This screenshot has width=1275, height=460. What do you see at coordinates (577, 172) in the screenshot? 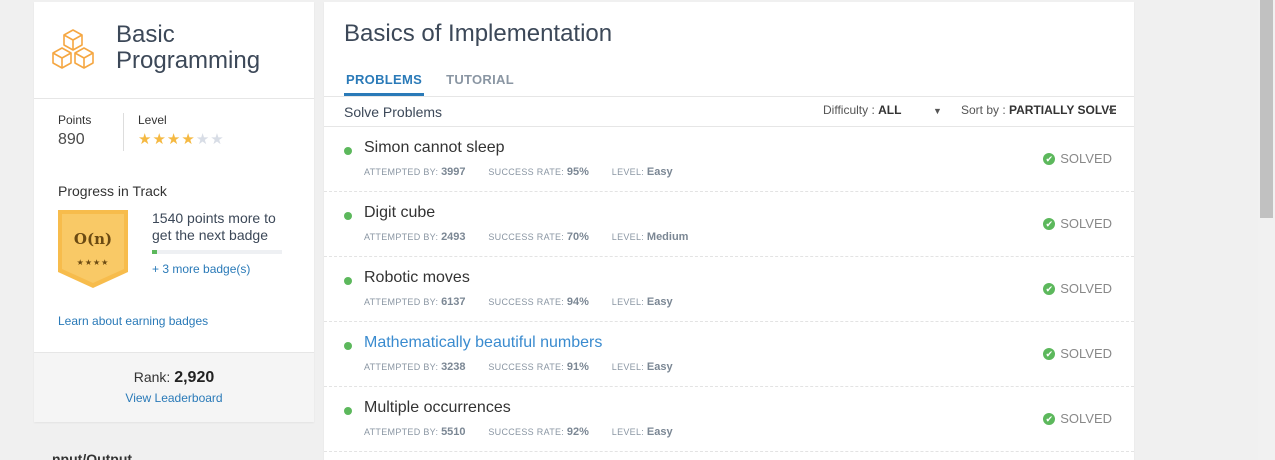
I see `success-value: 95%` at bounding box center [577, 172].